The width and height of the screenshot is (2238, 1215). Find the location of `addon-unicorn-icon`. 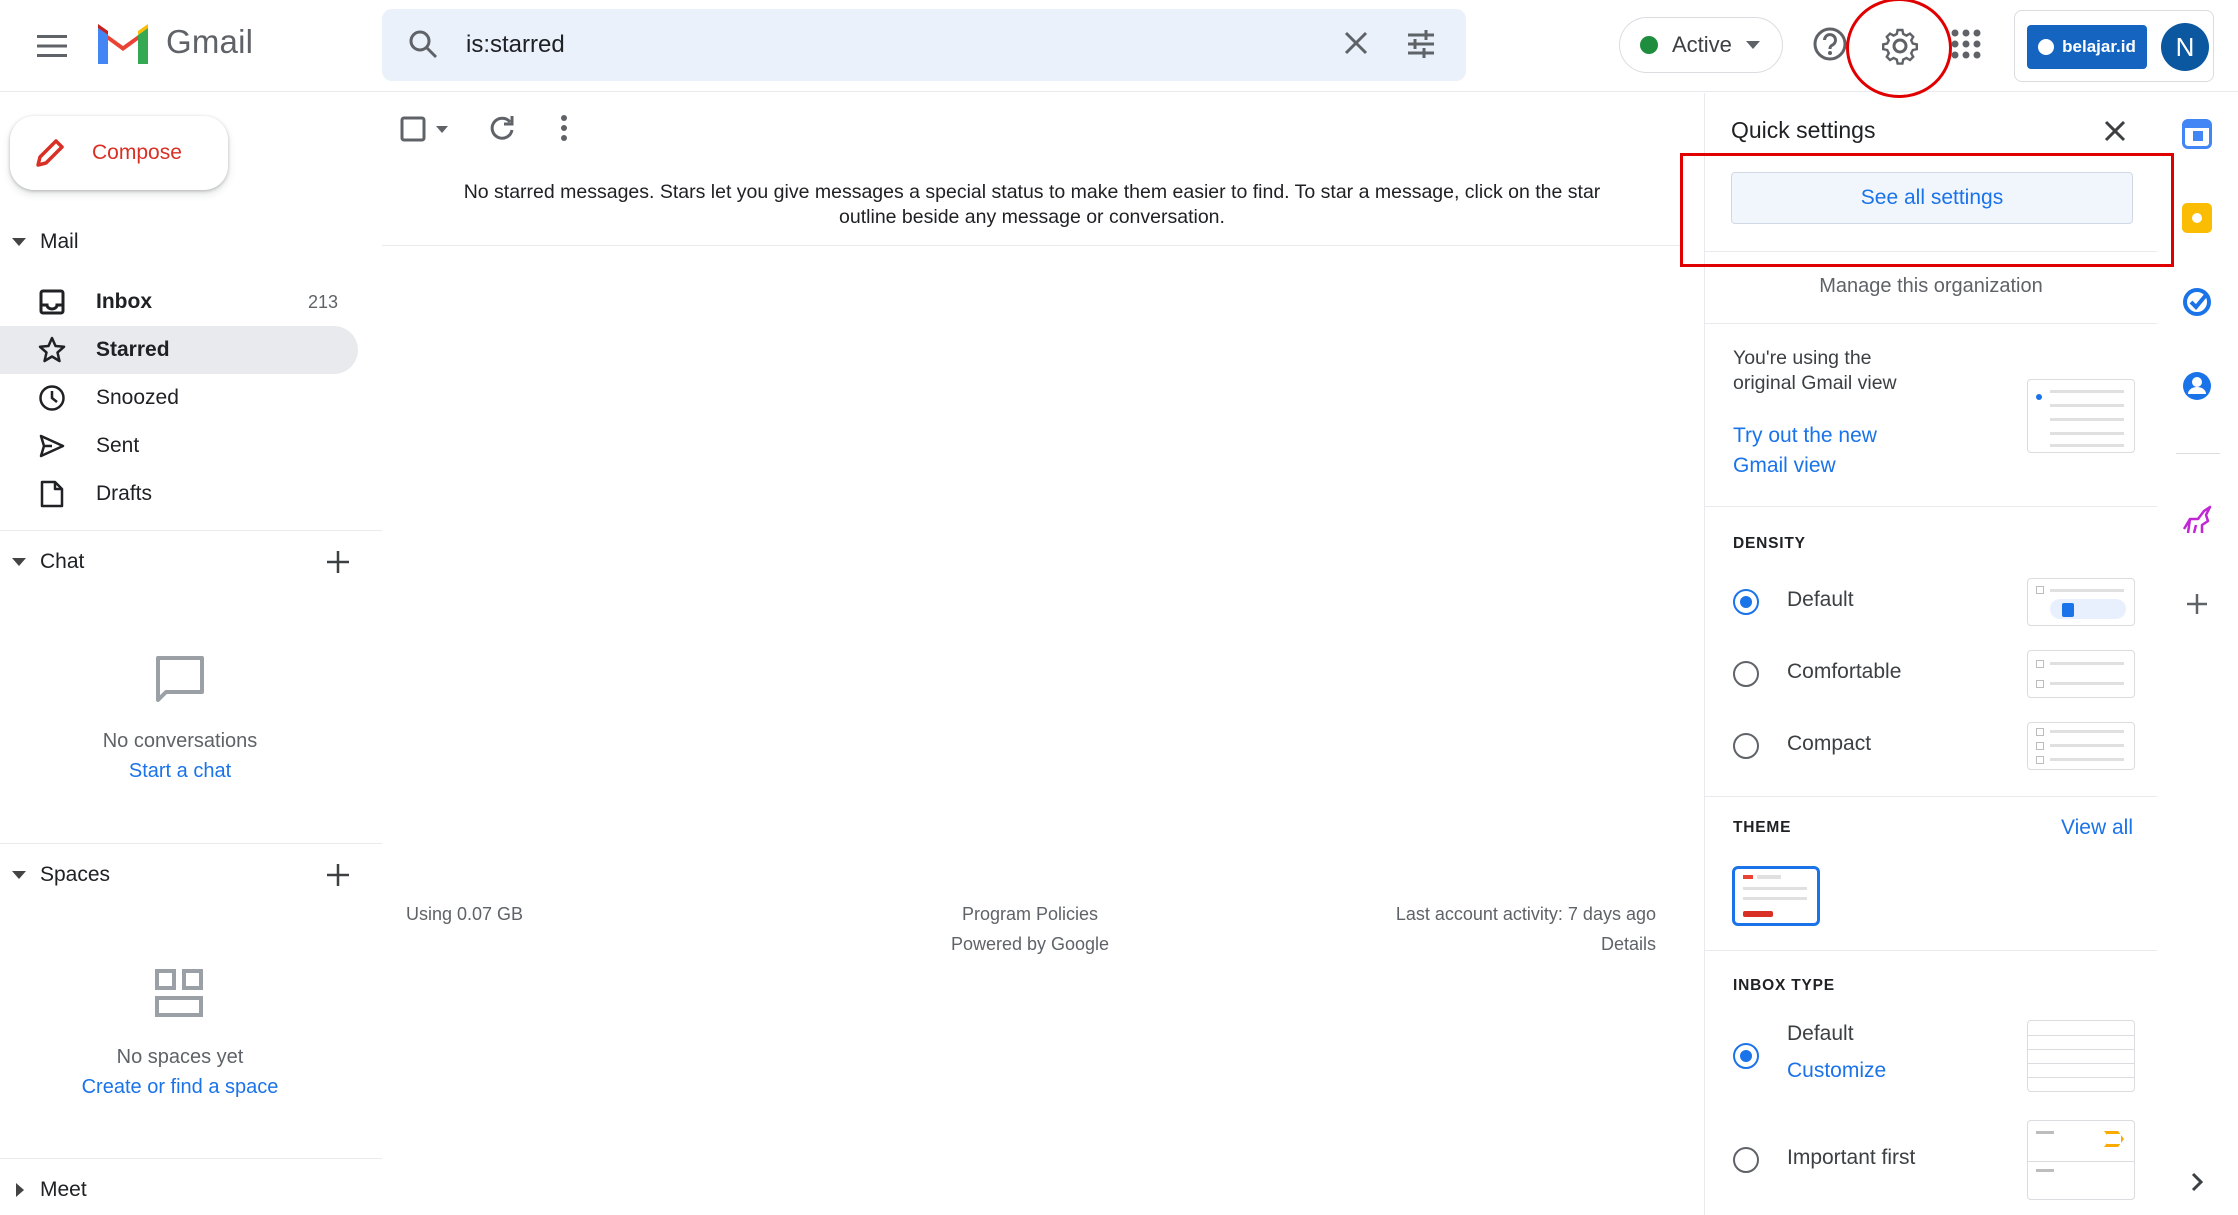

addon-unicorn-icon is located at coordinates (2197, 521).